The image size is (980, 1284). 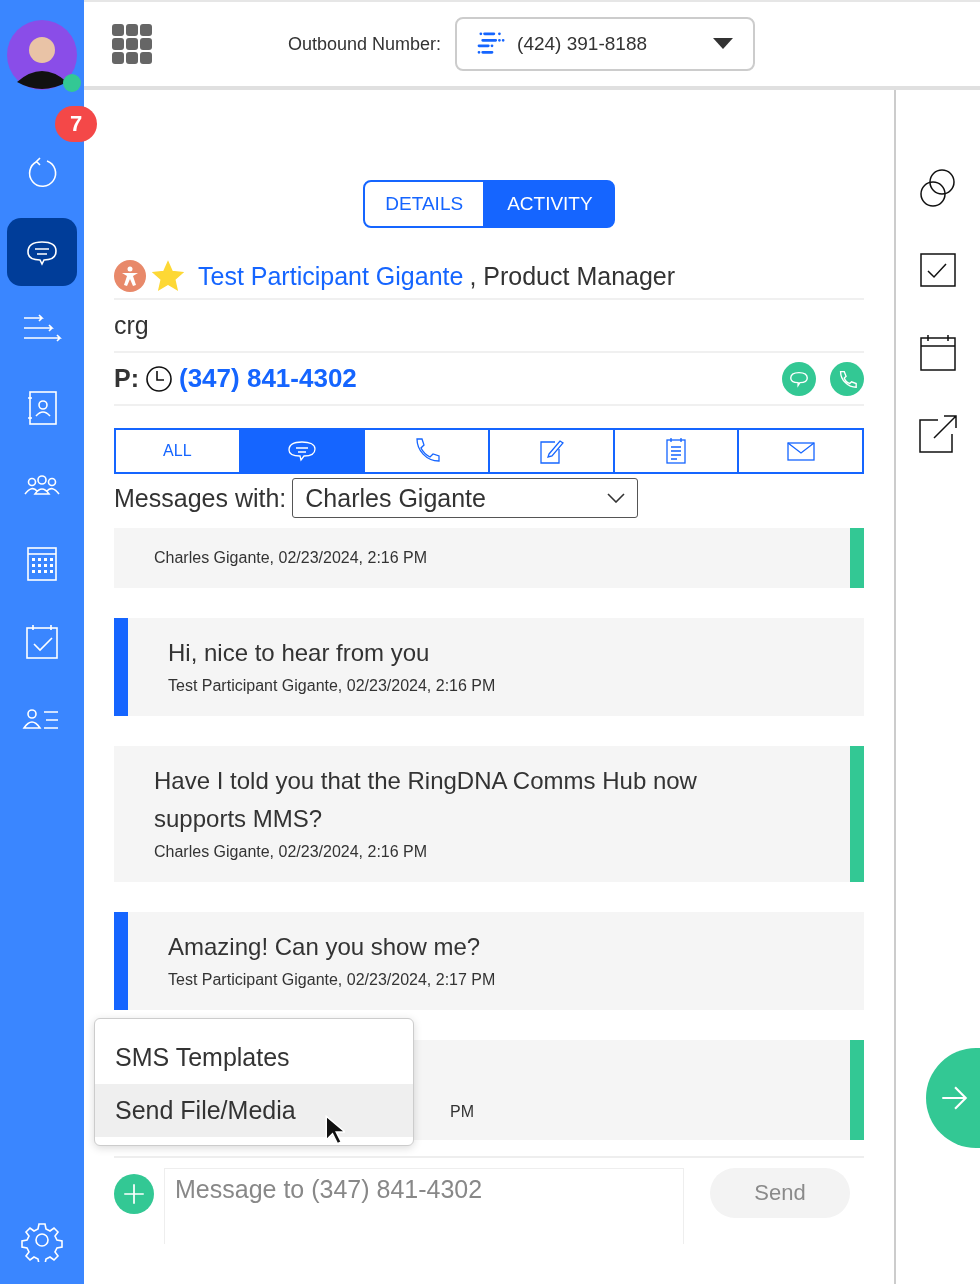 What do you see at coordinates (332, 979) in the screenshot?
I see `message-meta: Test Participant Gigante, 02/23/2024, 2:17 PM` at bounding box center [332, 979].